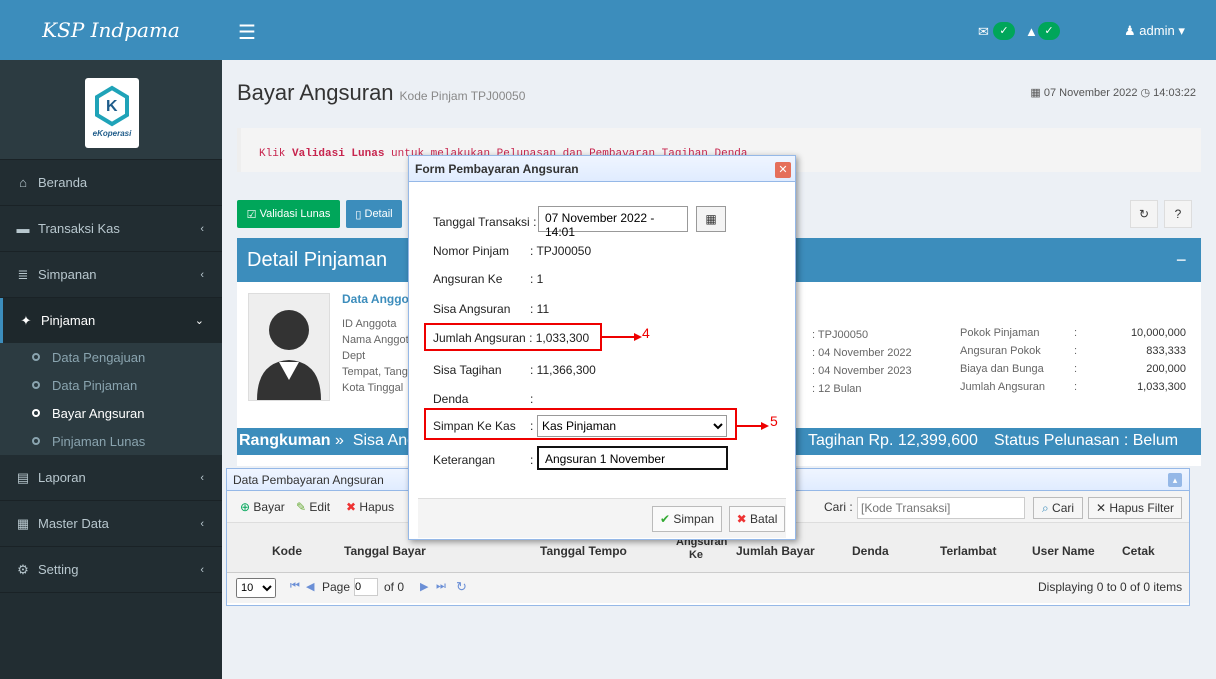 This screenshot has height=679, width=1216. Describe the element at coordinates (941, 508) in the screenshot. I see `search-input` at that location.